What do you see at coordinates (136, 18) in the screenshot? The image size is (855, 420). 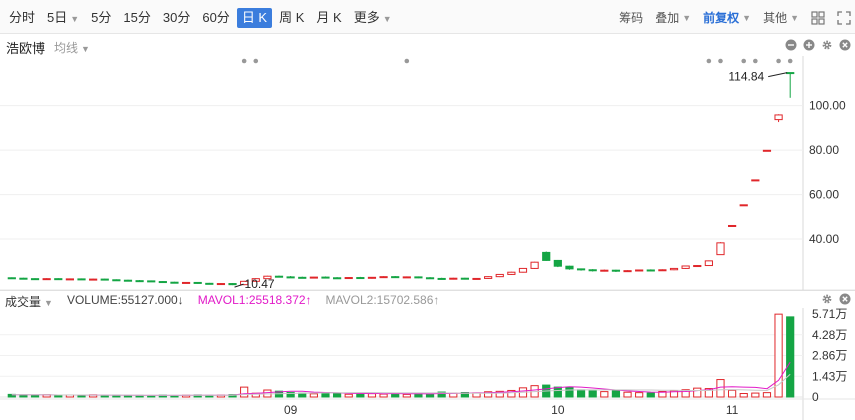 I see `tab-15-min: 15分` at bounding box center [136, 18].